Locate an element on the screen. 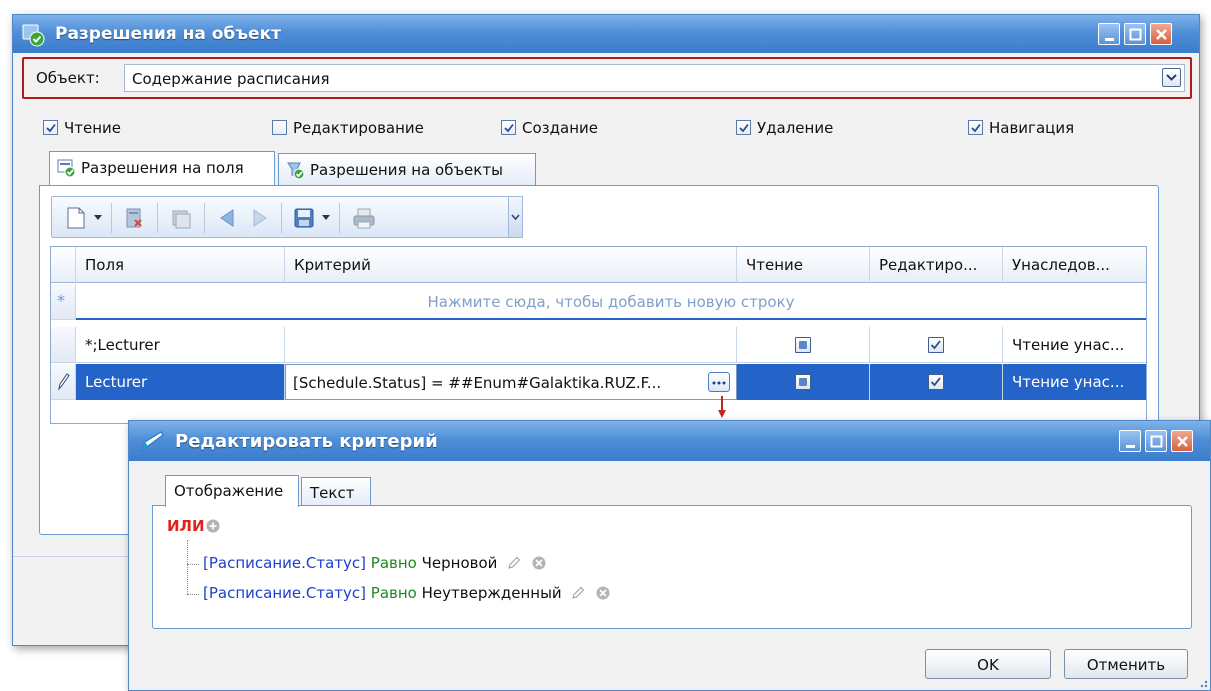  new-row-indicator: * is located at coordinates (63, 302).